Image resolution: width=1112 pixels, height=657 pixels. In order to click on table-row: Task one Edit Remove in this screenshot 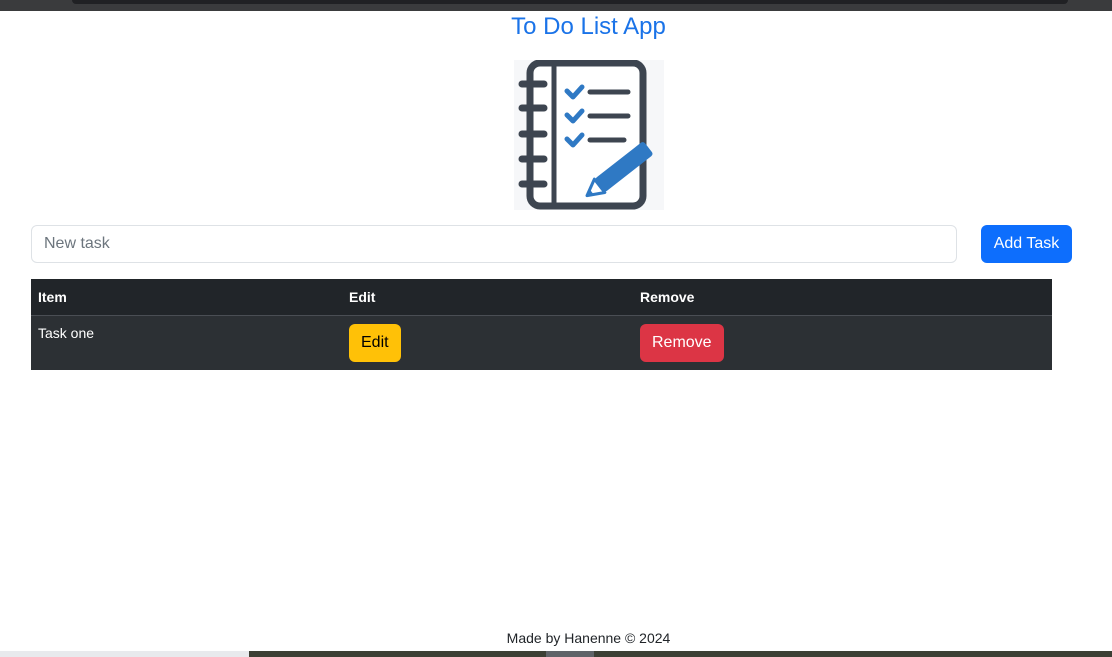, I will do `click(541, 342)`.